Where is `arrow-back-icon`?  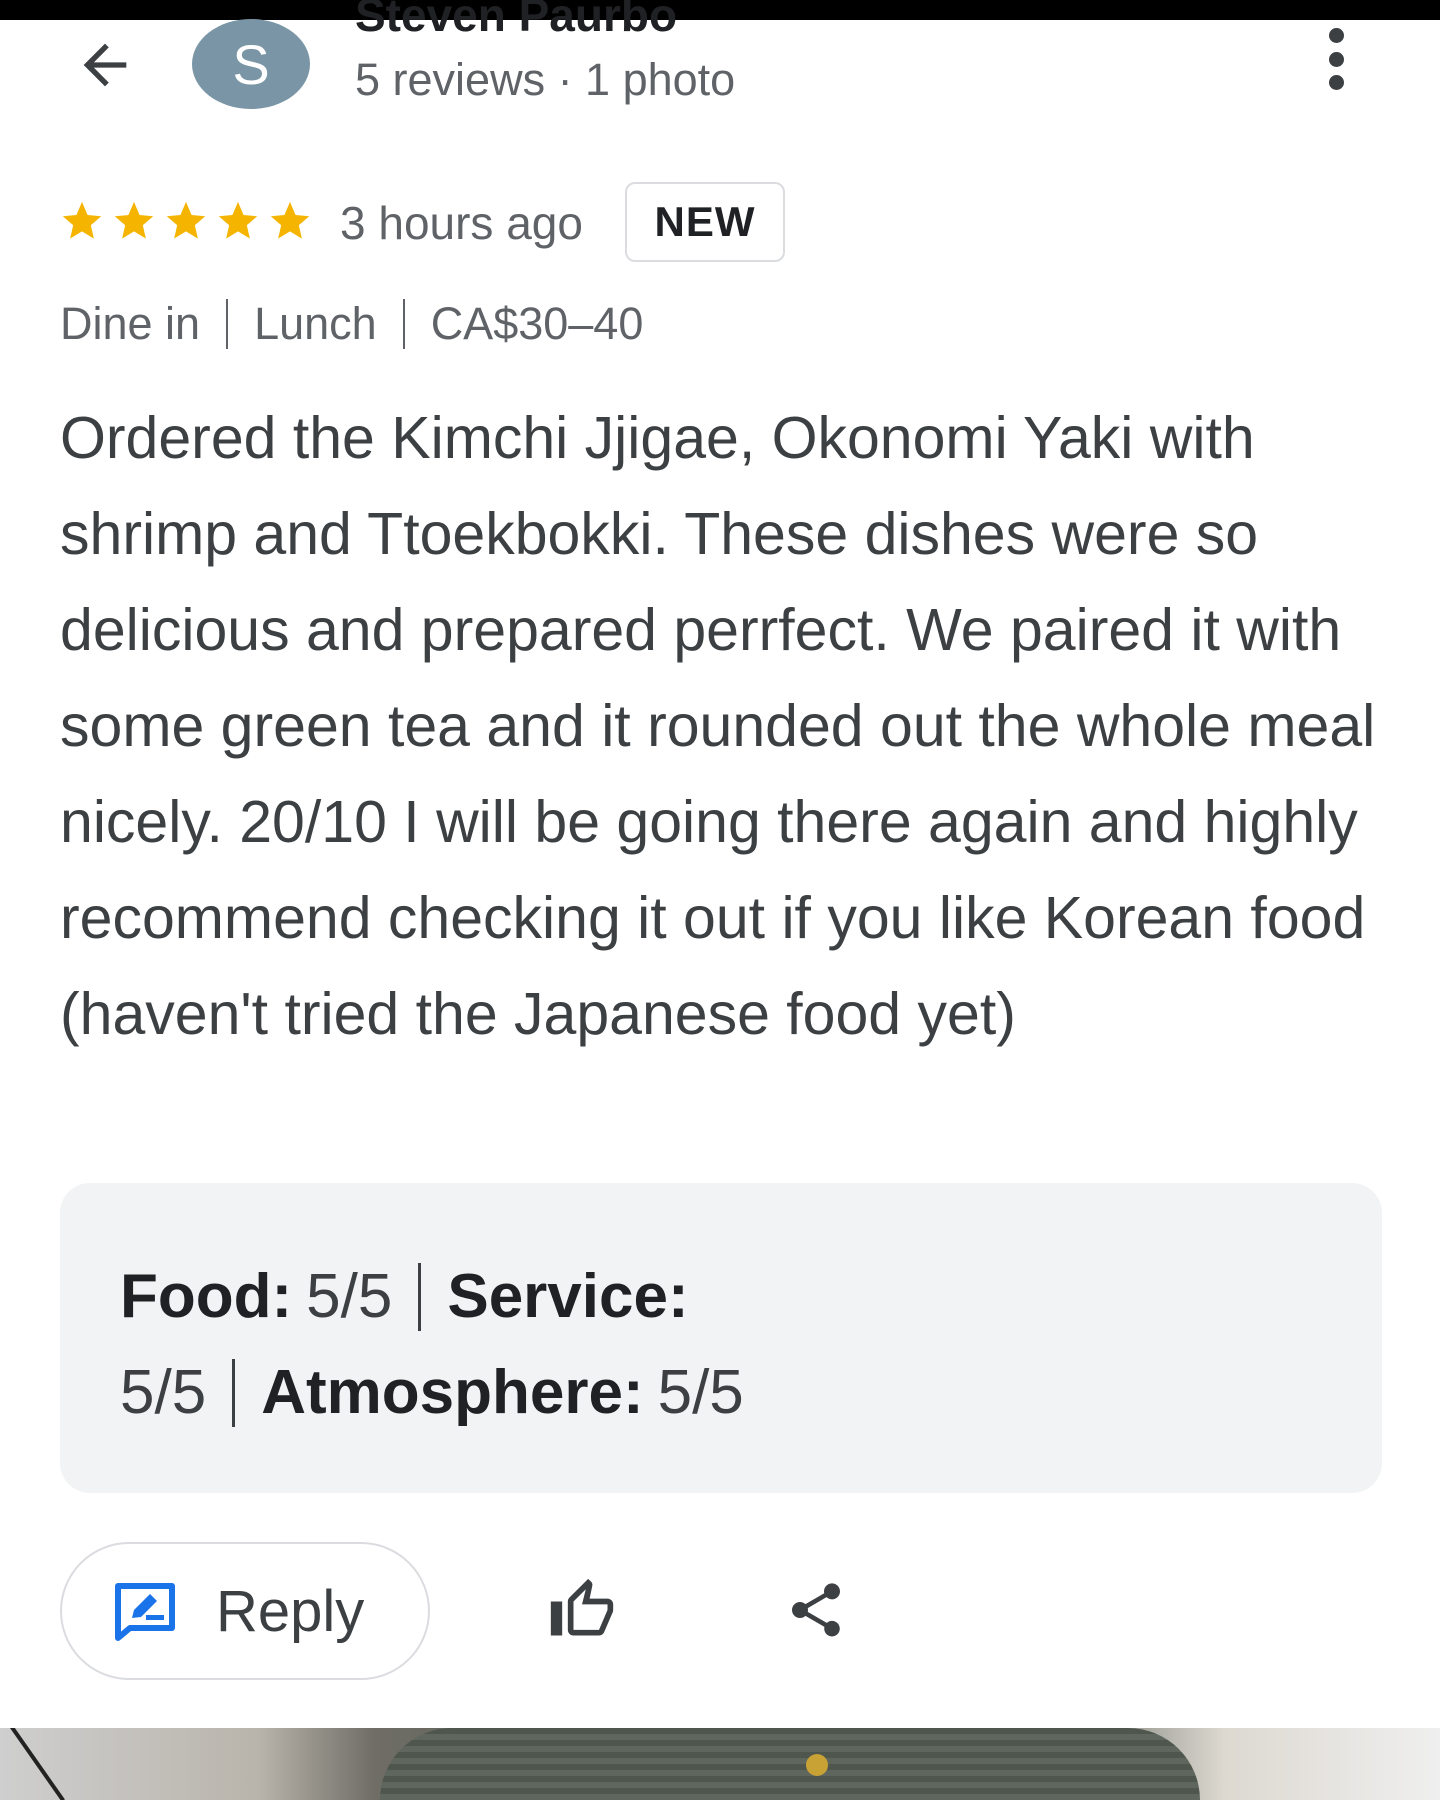 arrow-back-icon is located at coordinates (105, 65).